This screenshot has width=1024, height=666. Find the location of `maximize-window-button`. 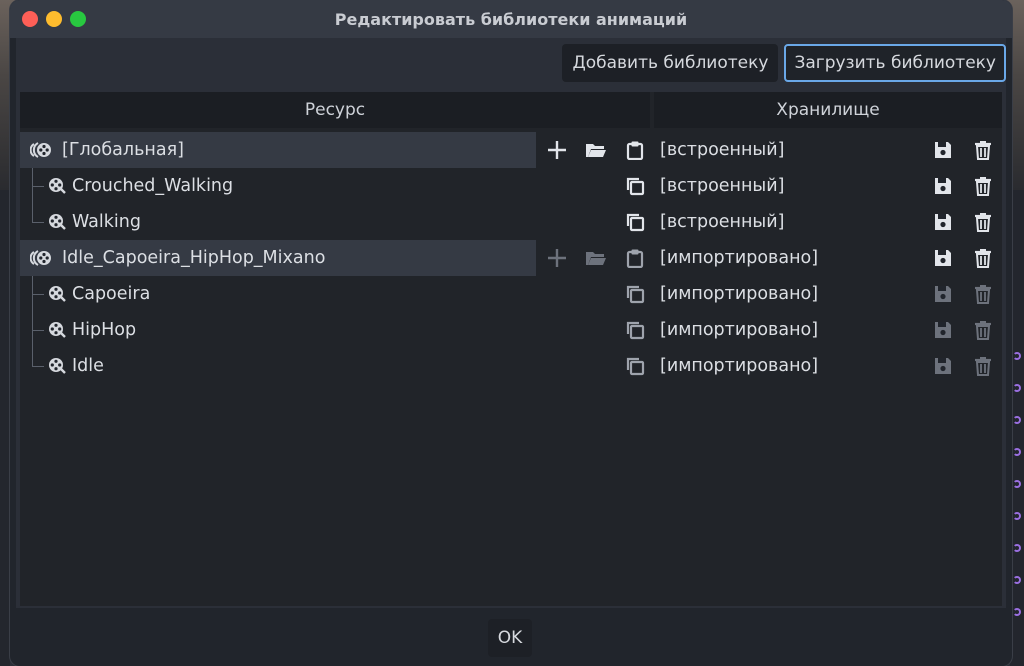

maximize-window-button is located at coordinates (78, 19).